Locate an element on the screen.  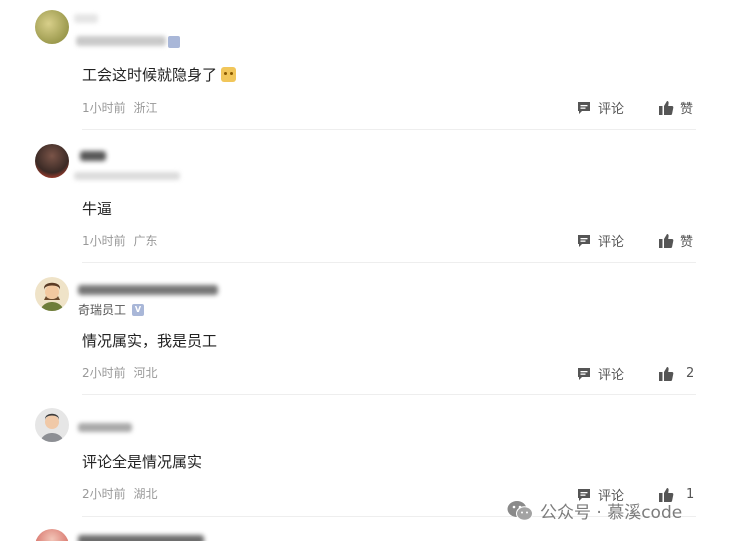
like-count: 1 is located at coordinates (690, 494).